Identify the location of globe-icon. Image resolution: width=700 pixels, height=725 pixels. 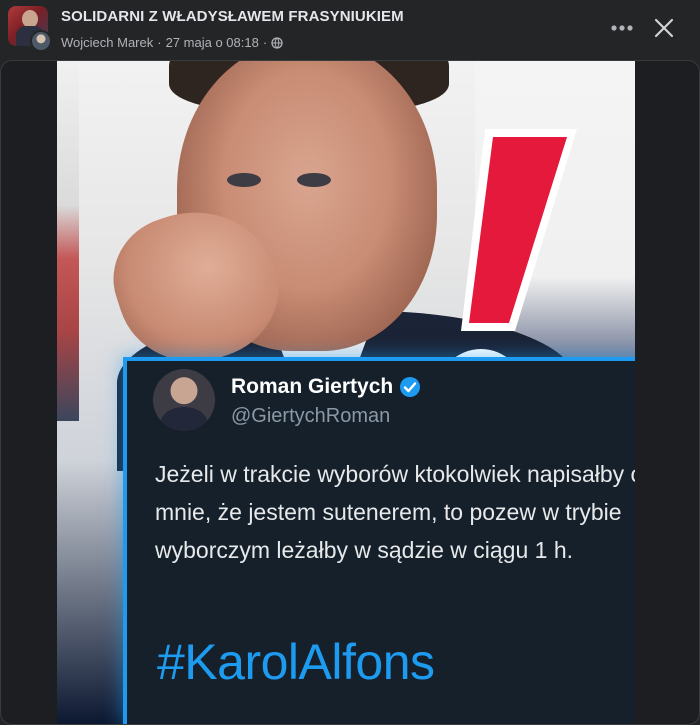
(277, 42).